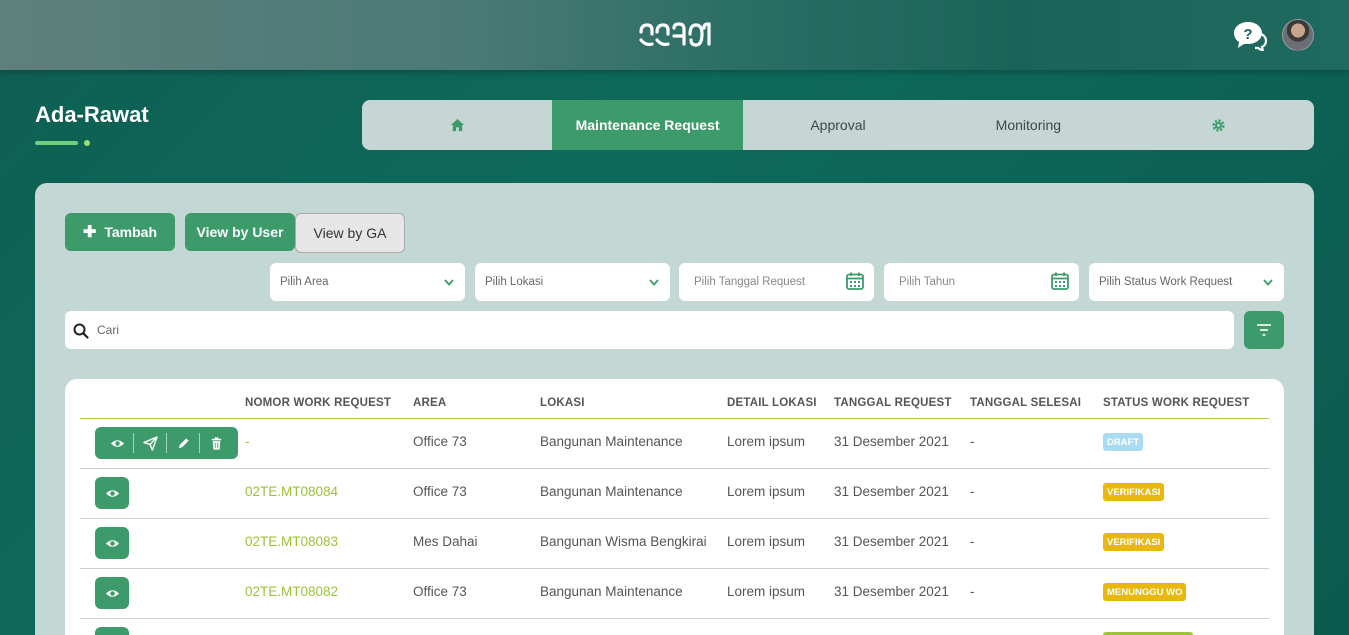 The height and width of the screenshot is (635, 1349). Describe the element at coordinates (675, 35) in the screenshot. I see `company-logo` at that location.